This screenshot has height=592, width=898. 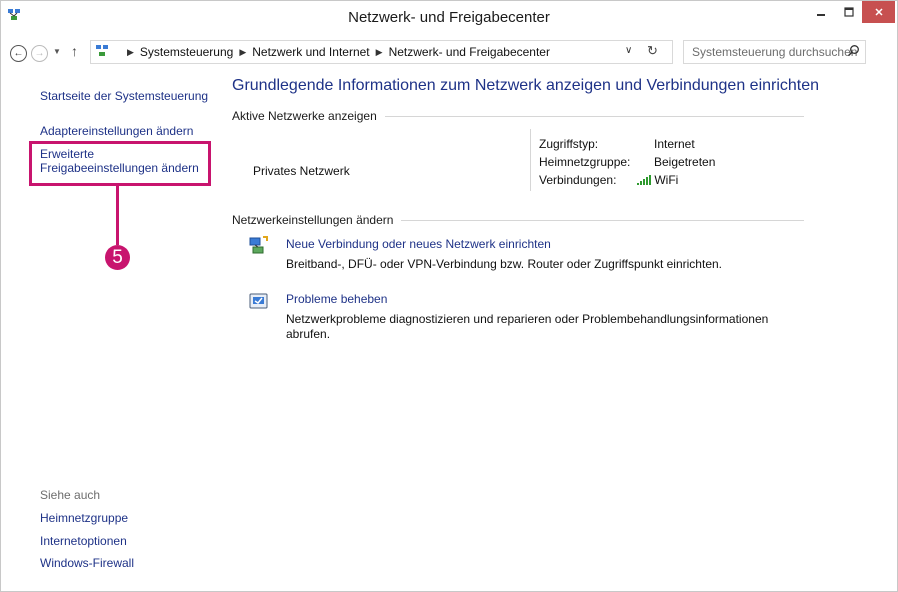 I want to click on new-connection-icon, so click(x=259, y=248).